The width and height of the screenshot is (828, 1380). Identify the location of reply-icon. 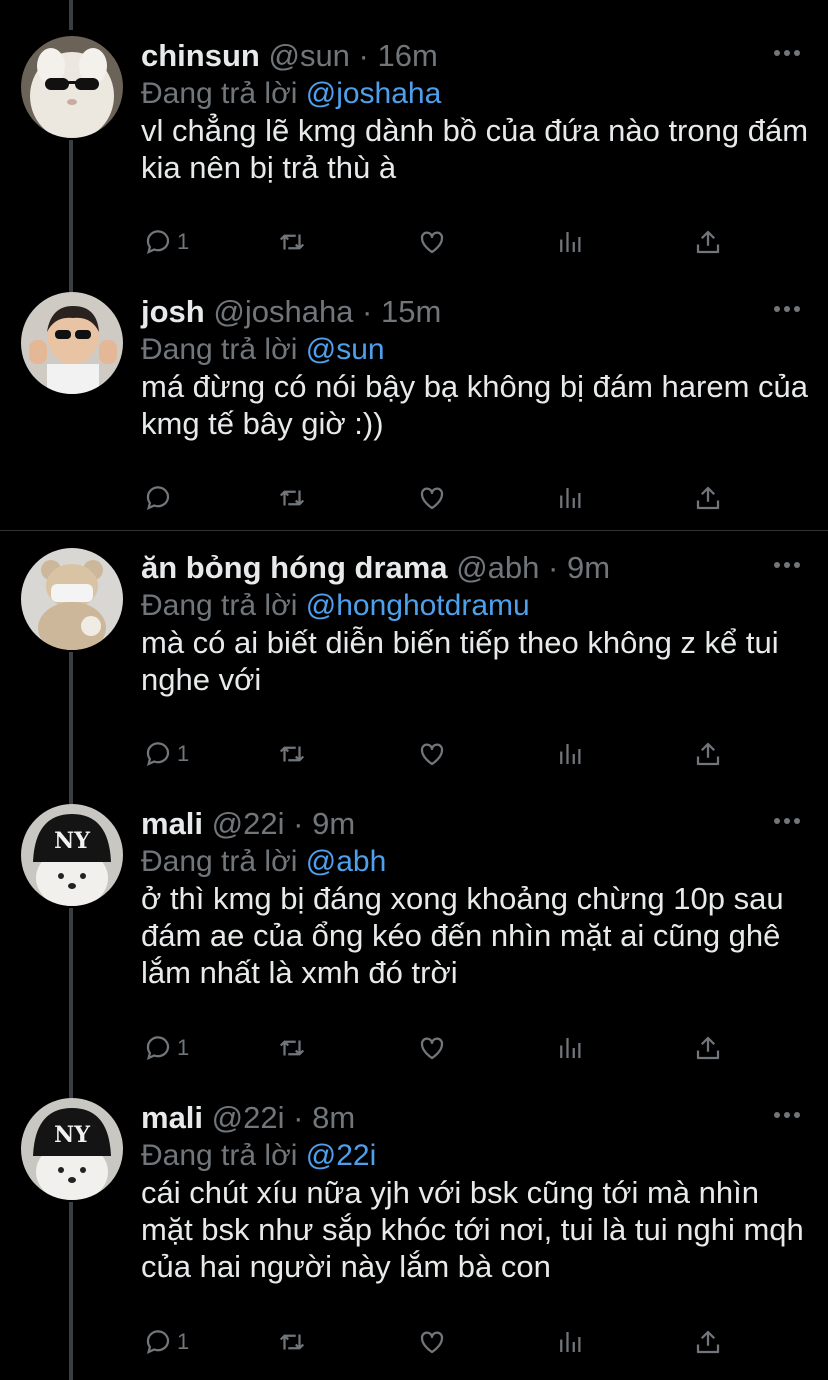
(158, 242).